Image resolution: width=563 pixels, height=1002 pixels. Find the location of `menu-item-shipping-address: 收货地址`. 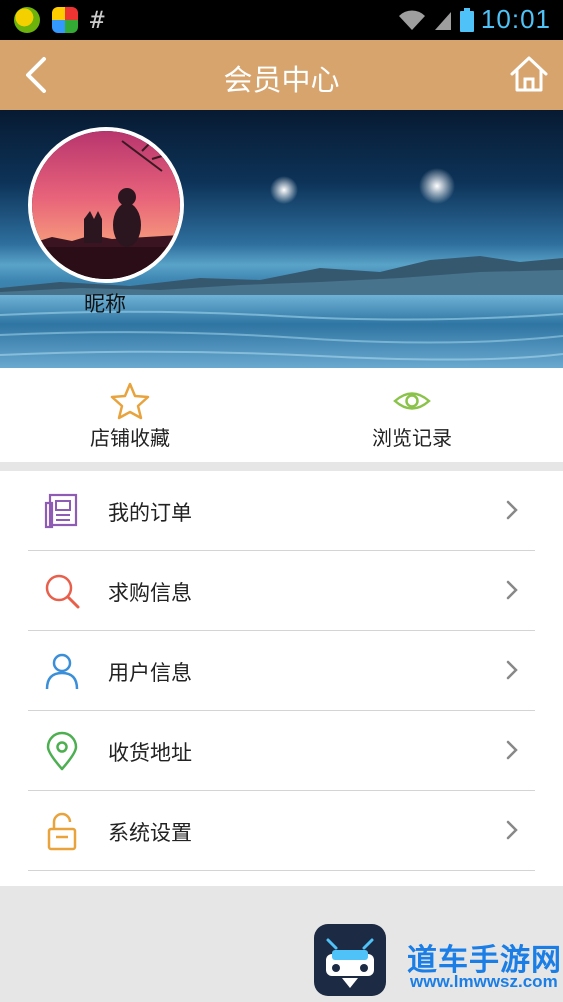

menu-item-shipping-address: 收货地址 is located at coordinates (281, 751).